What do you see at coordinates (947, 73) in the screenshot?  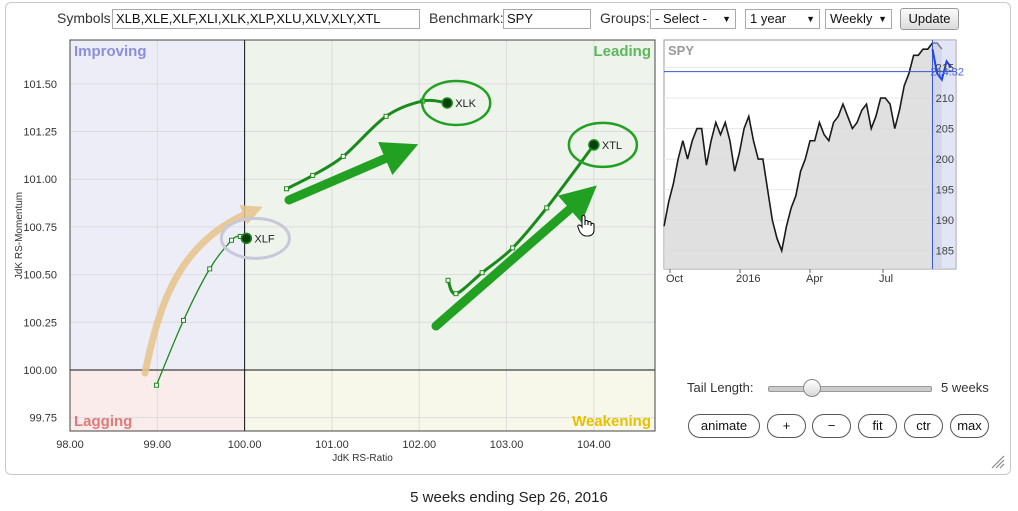 I see `spy-last-value-label: 214.32` at bounding box center [947, 73].